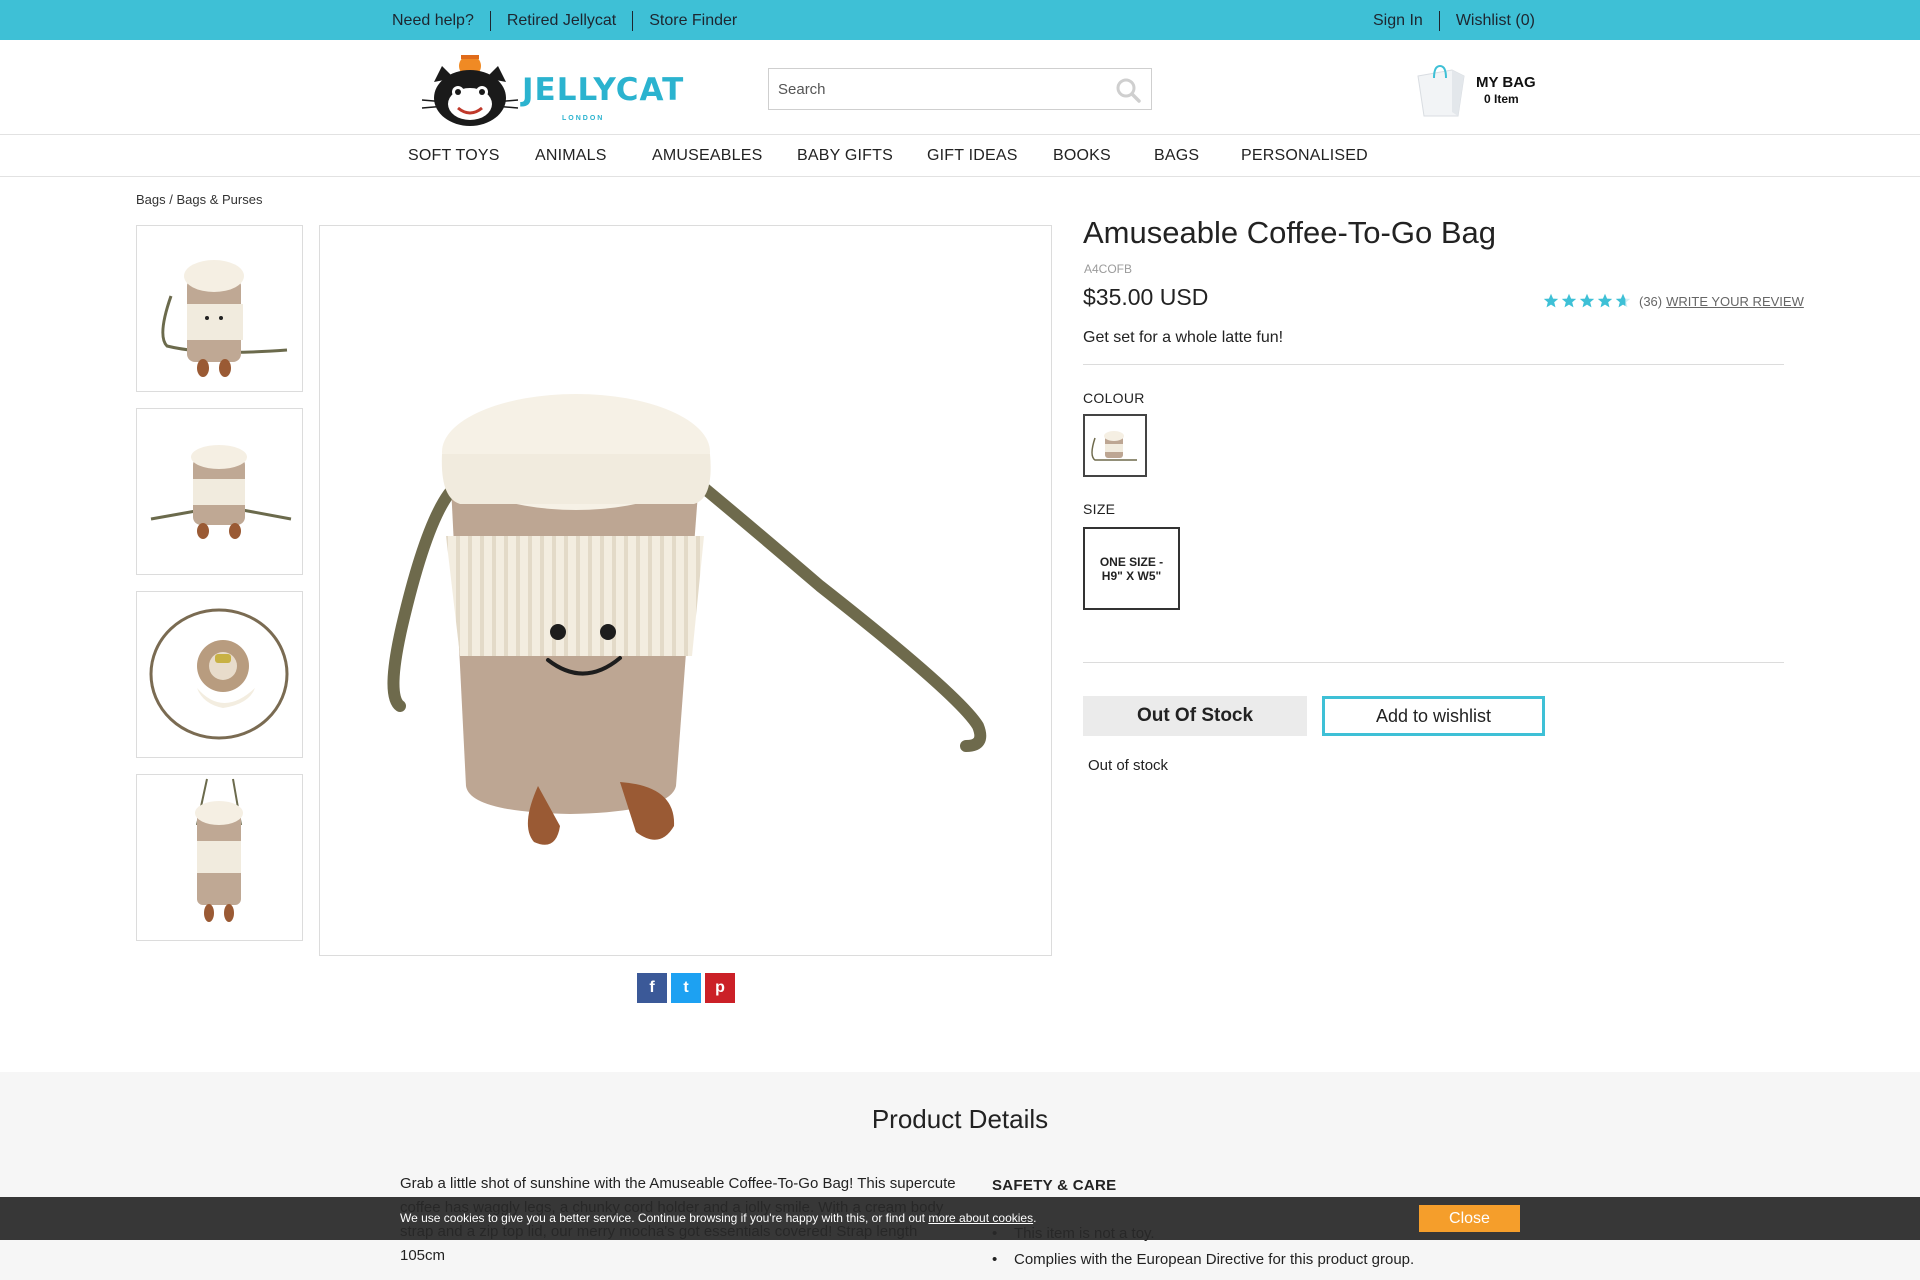 This screenshot has height=1280, width=1920. What do you see at coordinates (199, 199) in the screenshot?
I see `breadcrumb: Bags / Bags & Purses` at bounding box center [199, 199].